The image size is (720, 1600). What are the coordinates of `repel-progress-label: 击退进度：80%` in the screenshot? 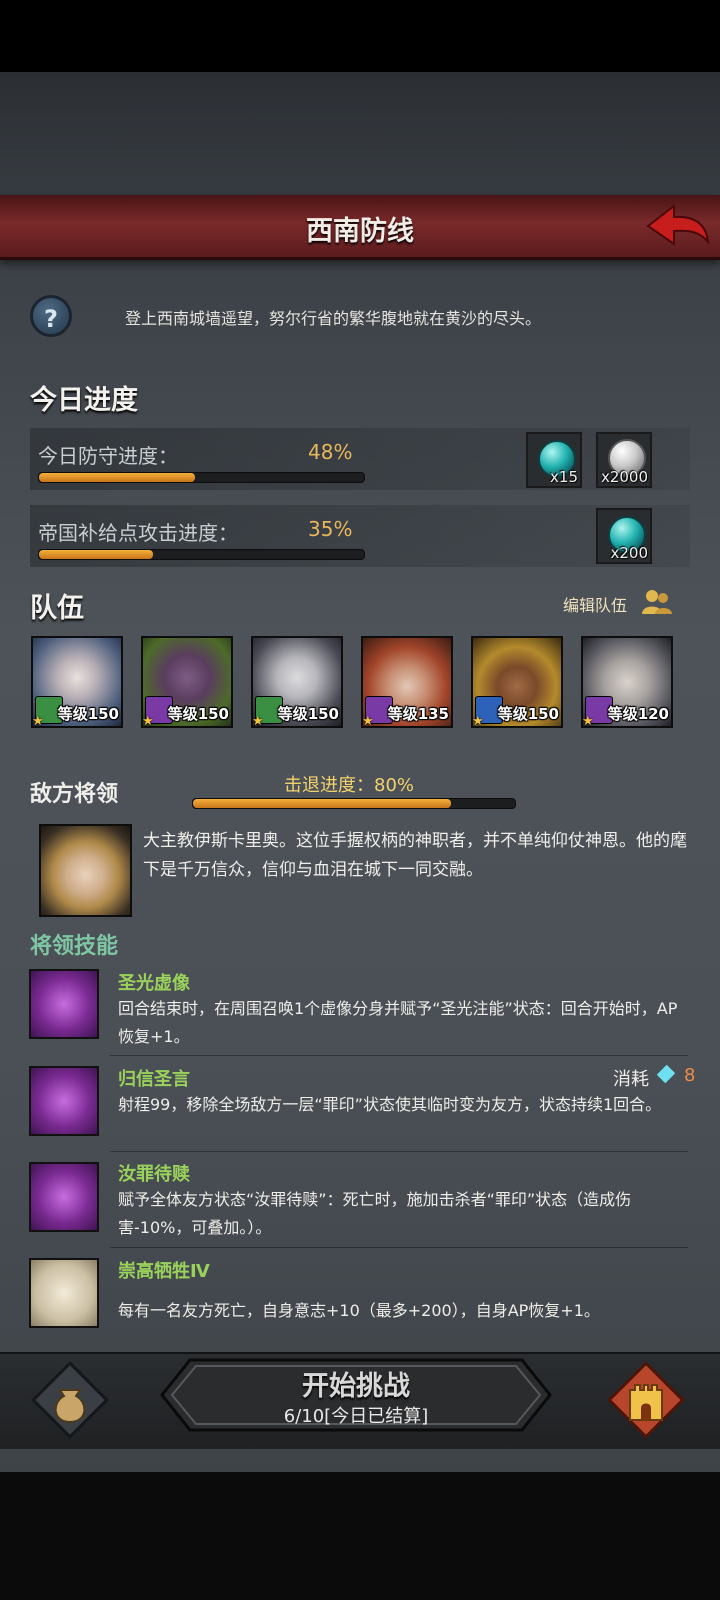 It's located at (349, 785).